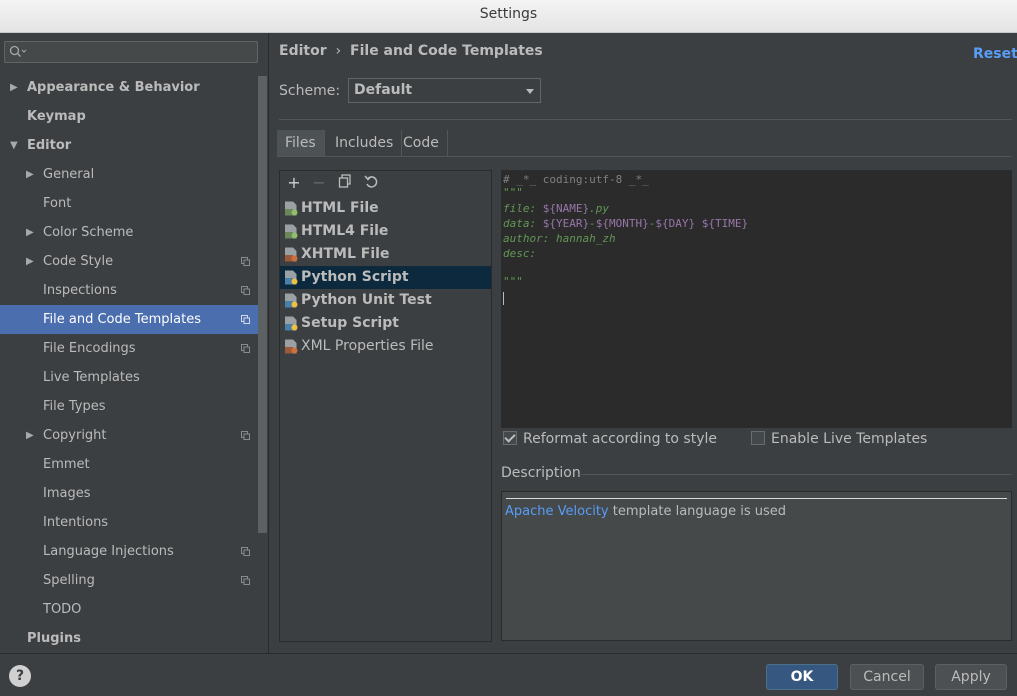  I want to click on template-item-html-file: HTML File, so click(385, 208).